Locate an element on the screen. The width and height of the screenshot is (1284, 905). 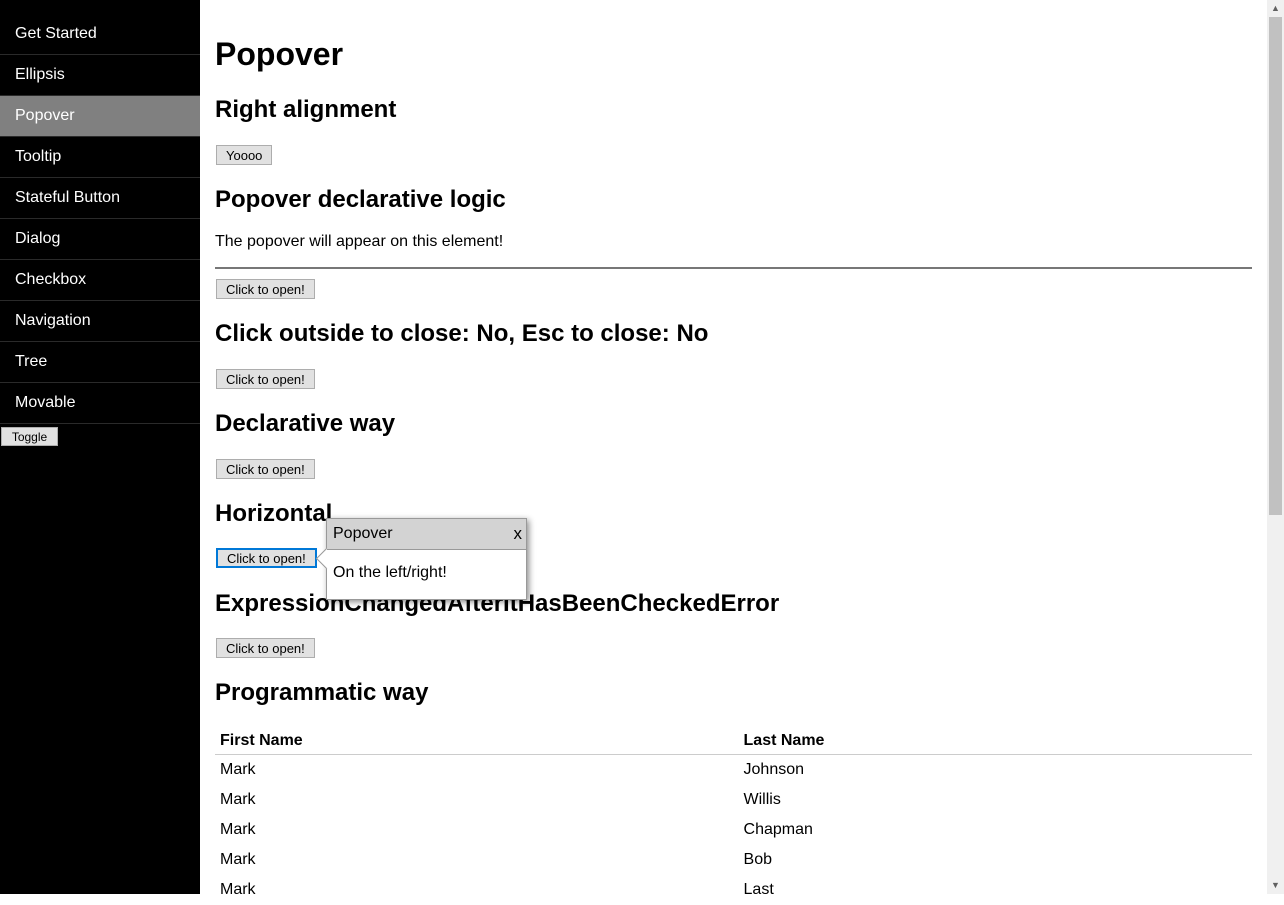
sidebar-item-tree: Tree is located at coordinates (100, 362).